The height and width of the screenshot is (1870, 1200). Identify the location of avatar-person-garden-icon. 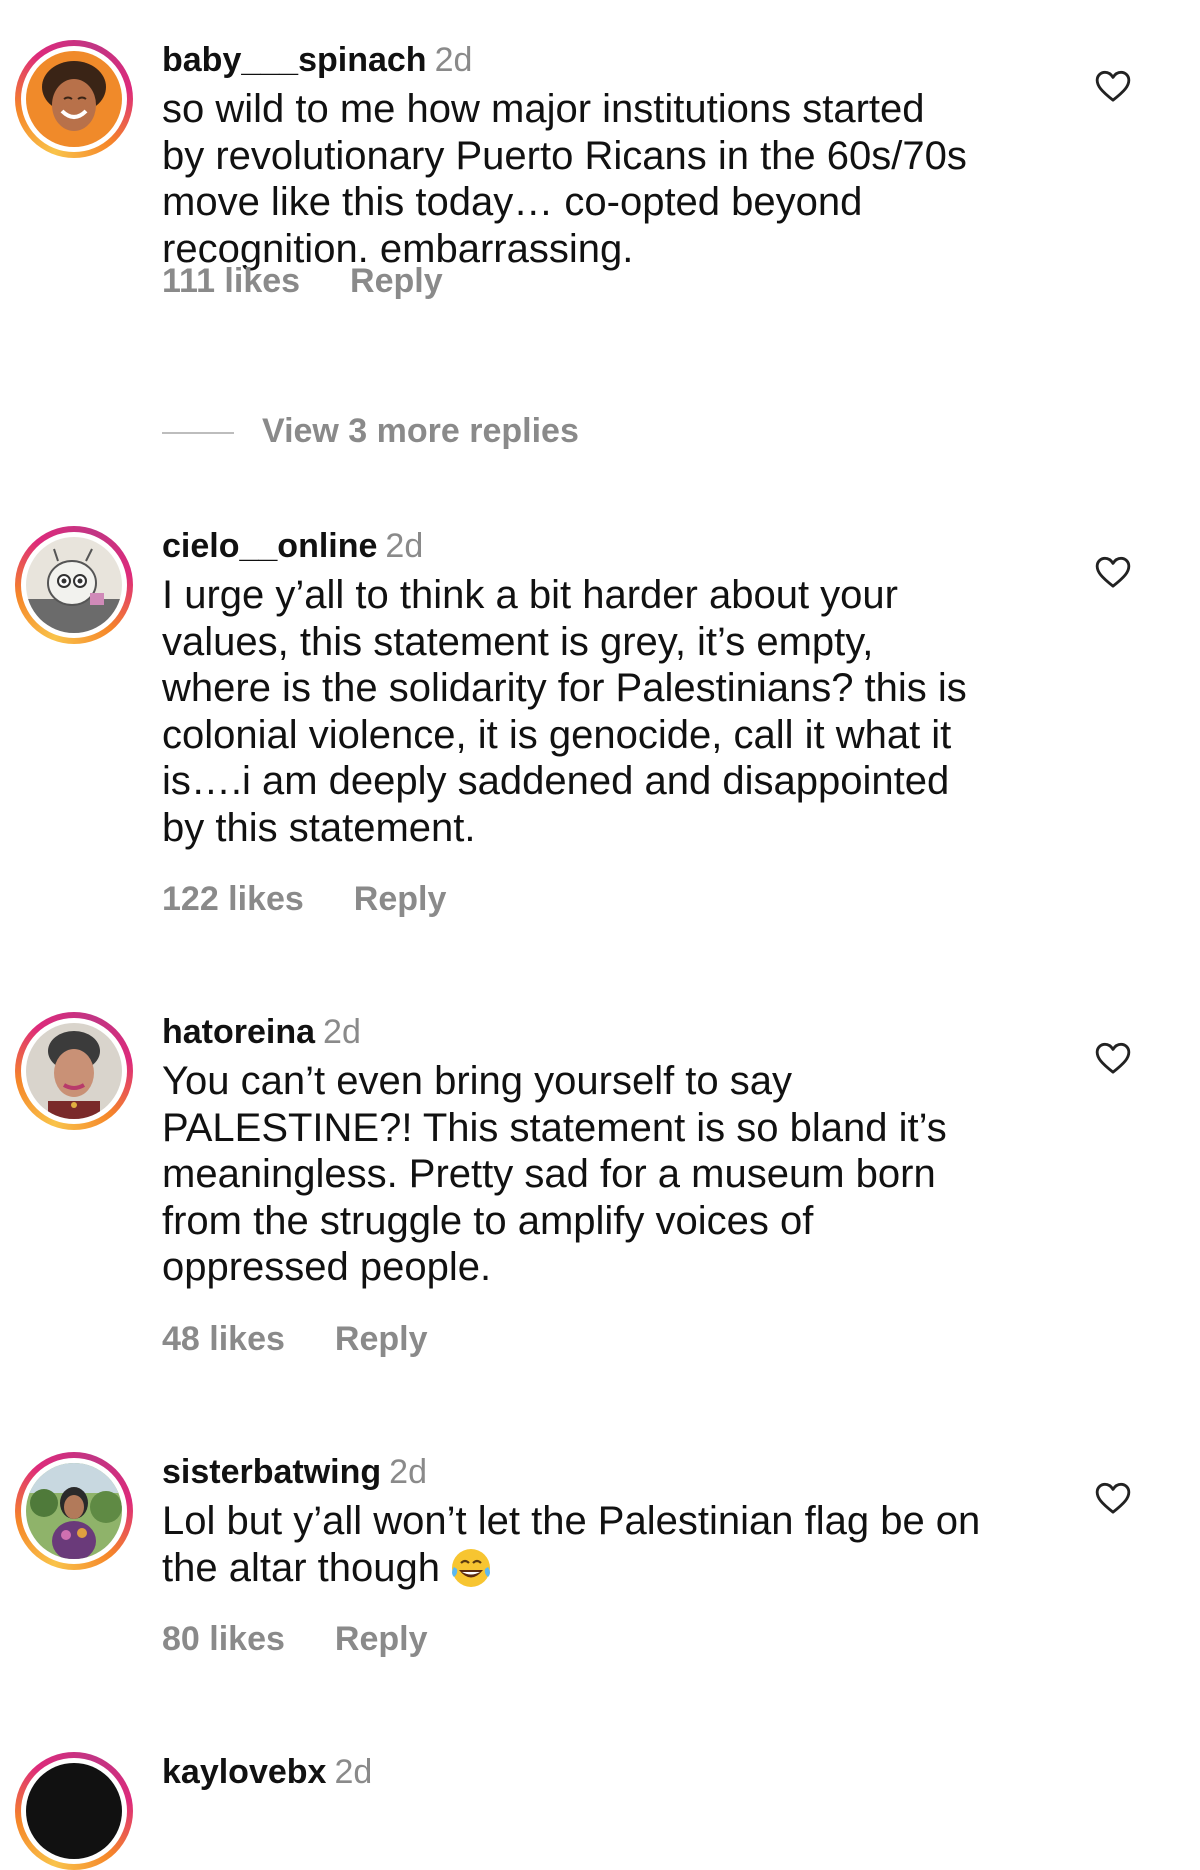
(74, 1511).